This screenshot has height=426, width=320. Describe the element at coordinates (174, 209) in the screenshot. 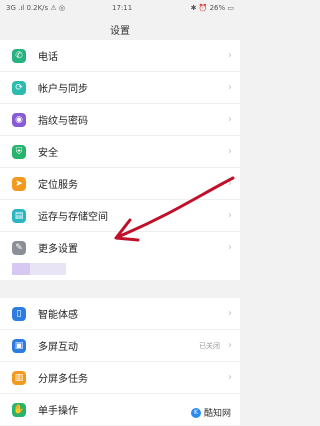

I see `annotation-arrow` at that location.